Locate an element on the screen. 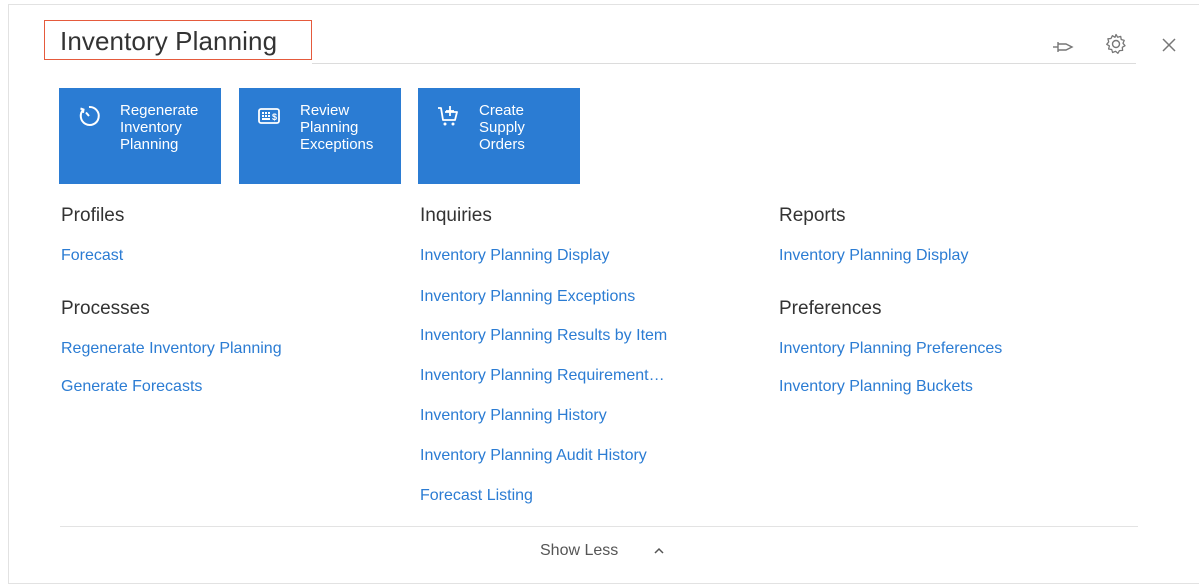 The height and width of the screenshot is (588, 1199). gear-icon is located at coordinates (1116, 44).